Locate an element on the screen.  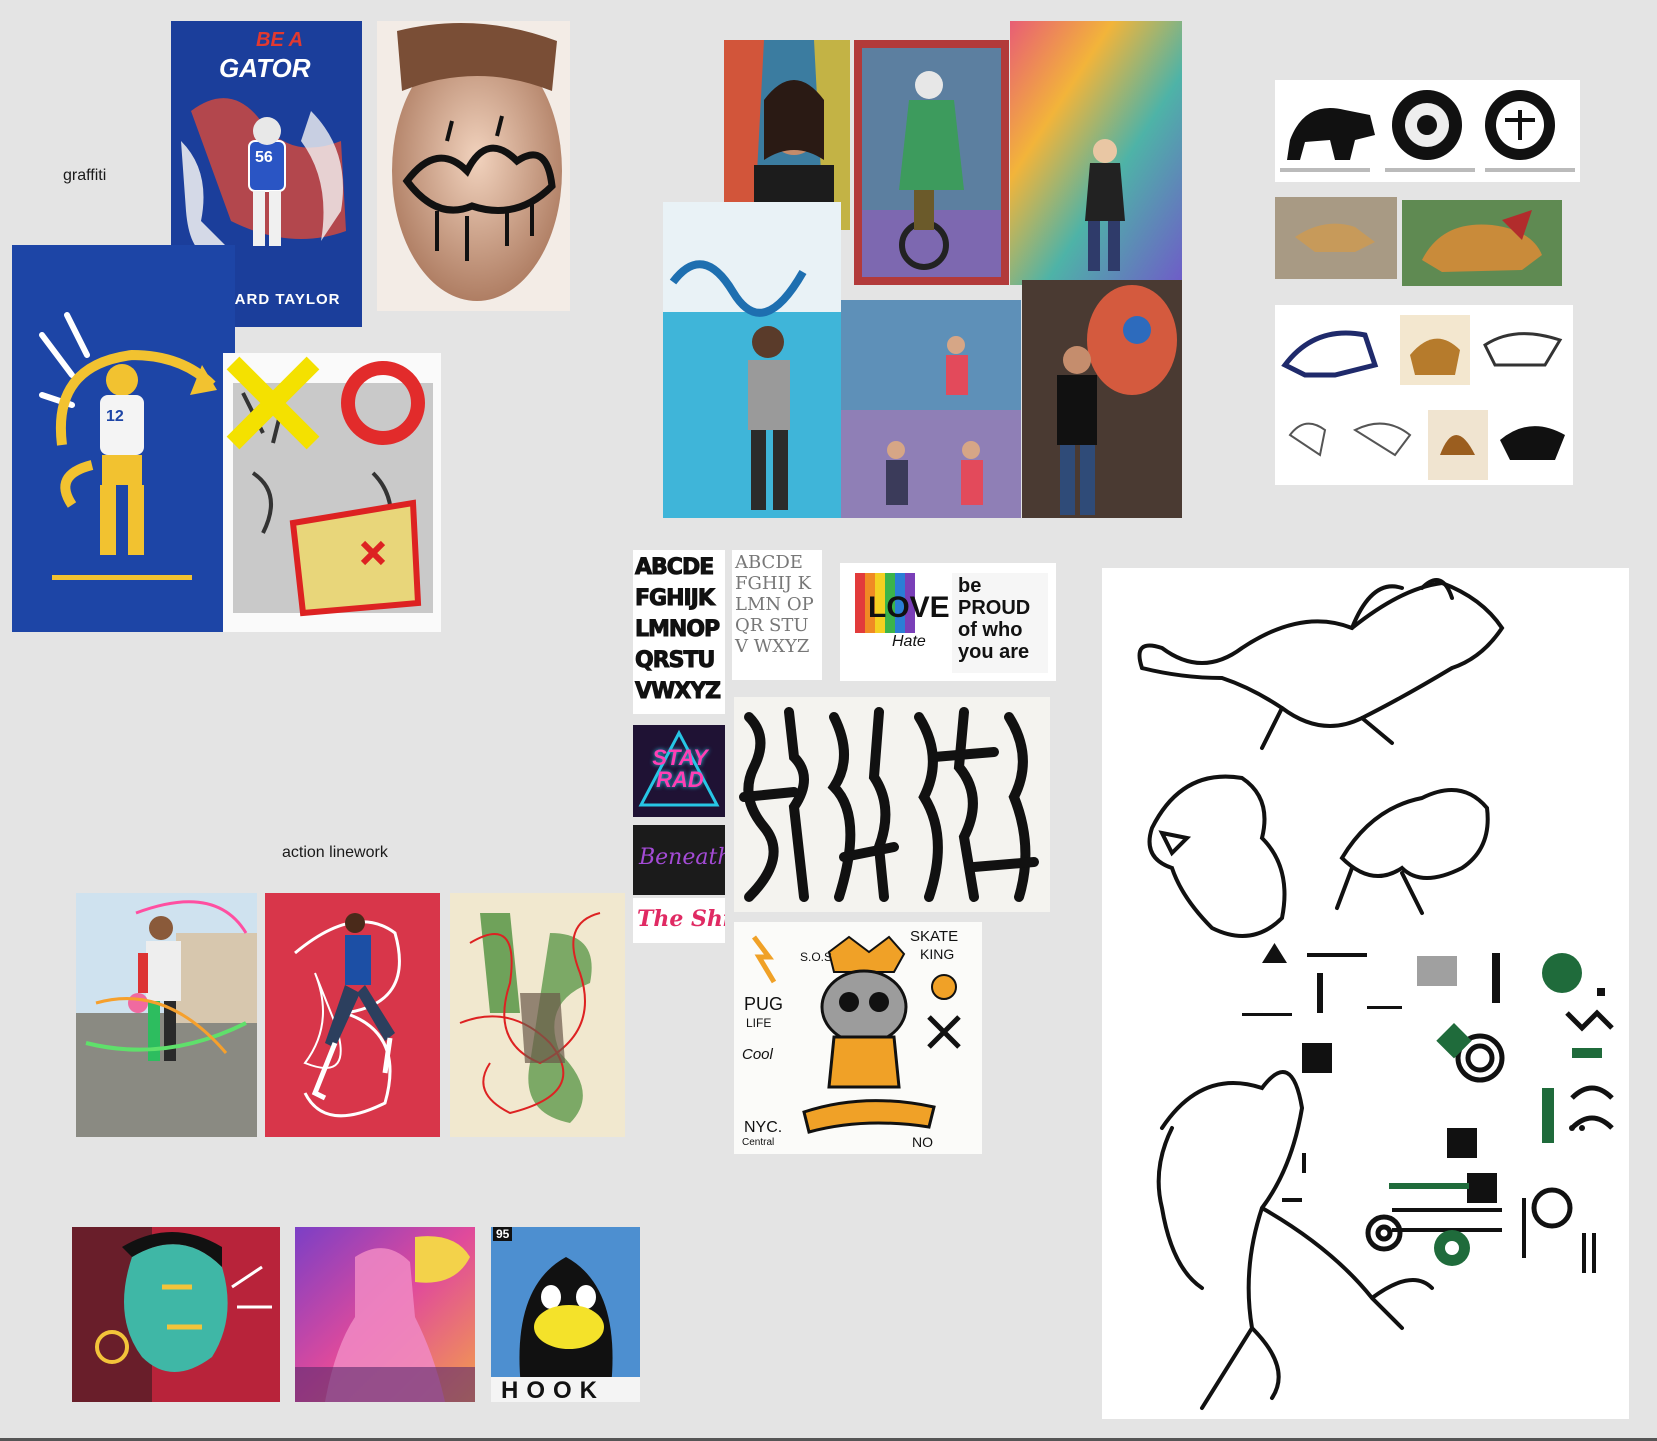
beneath-script-lettering: Beneath is located at coordinates (679, 860).